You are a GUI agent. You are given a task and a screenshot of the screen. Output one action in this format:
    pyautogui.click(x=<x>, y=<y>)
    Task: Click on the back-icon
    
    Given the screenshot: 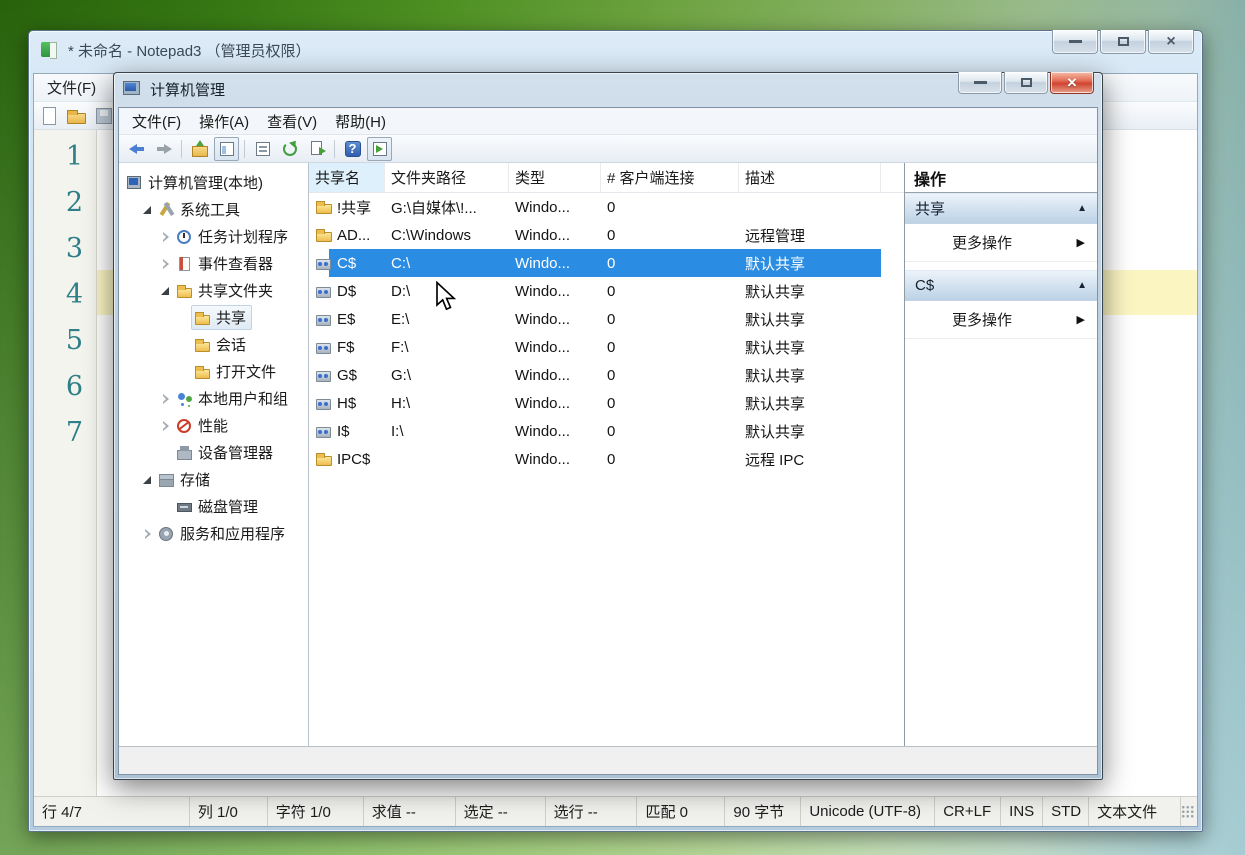 What is the action you would take?
    pyautogui.click(x=136, y=149)
    